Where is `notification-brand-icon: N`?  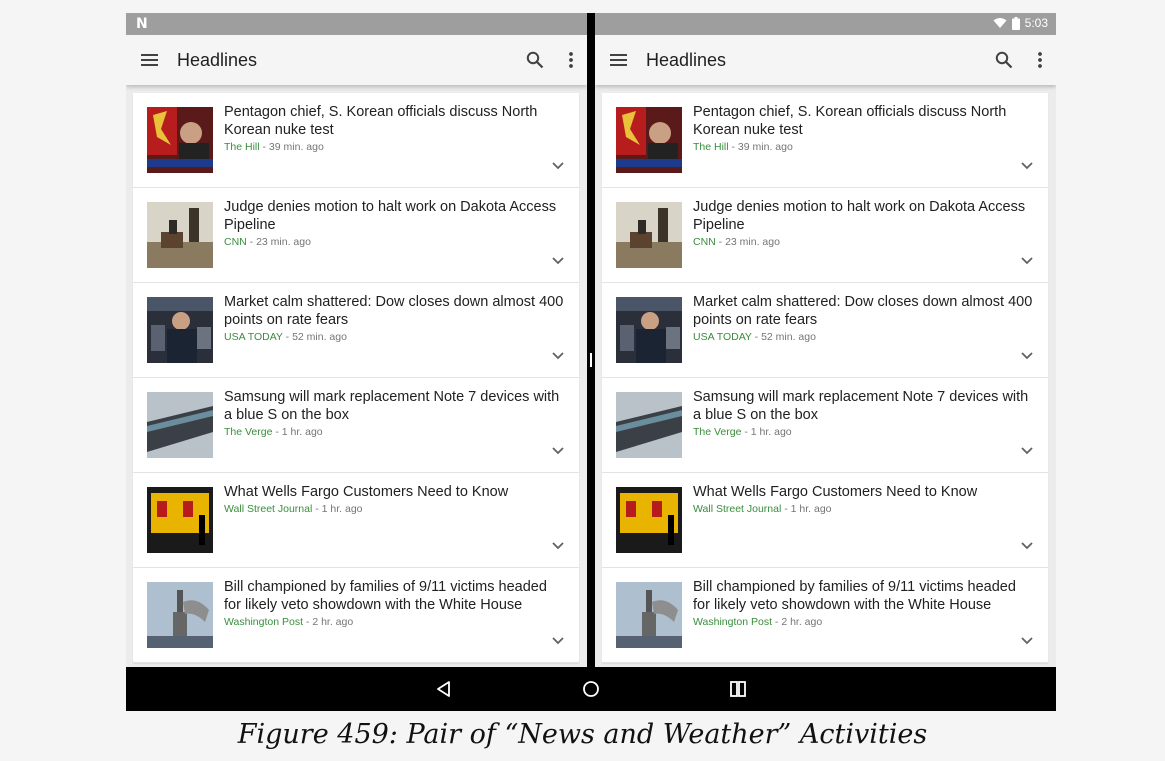 notification-brand-icon: N is located at coordinates (142, 24).